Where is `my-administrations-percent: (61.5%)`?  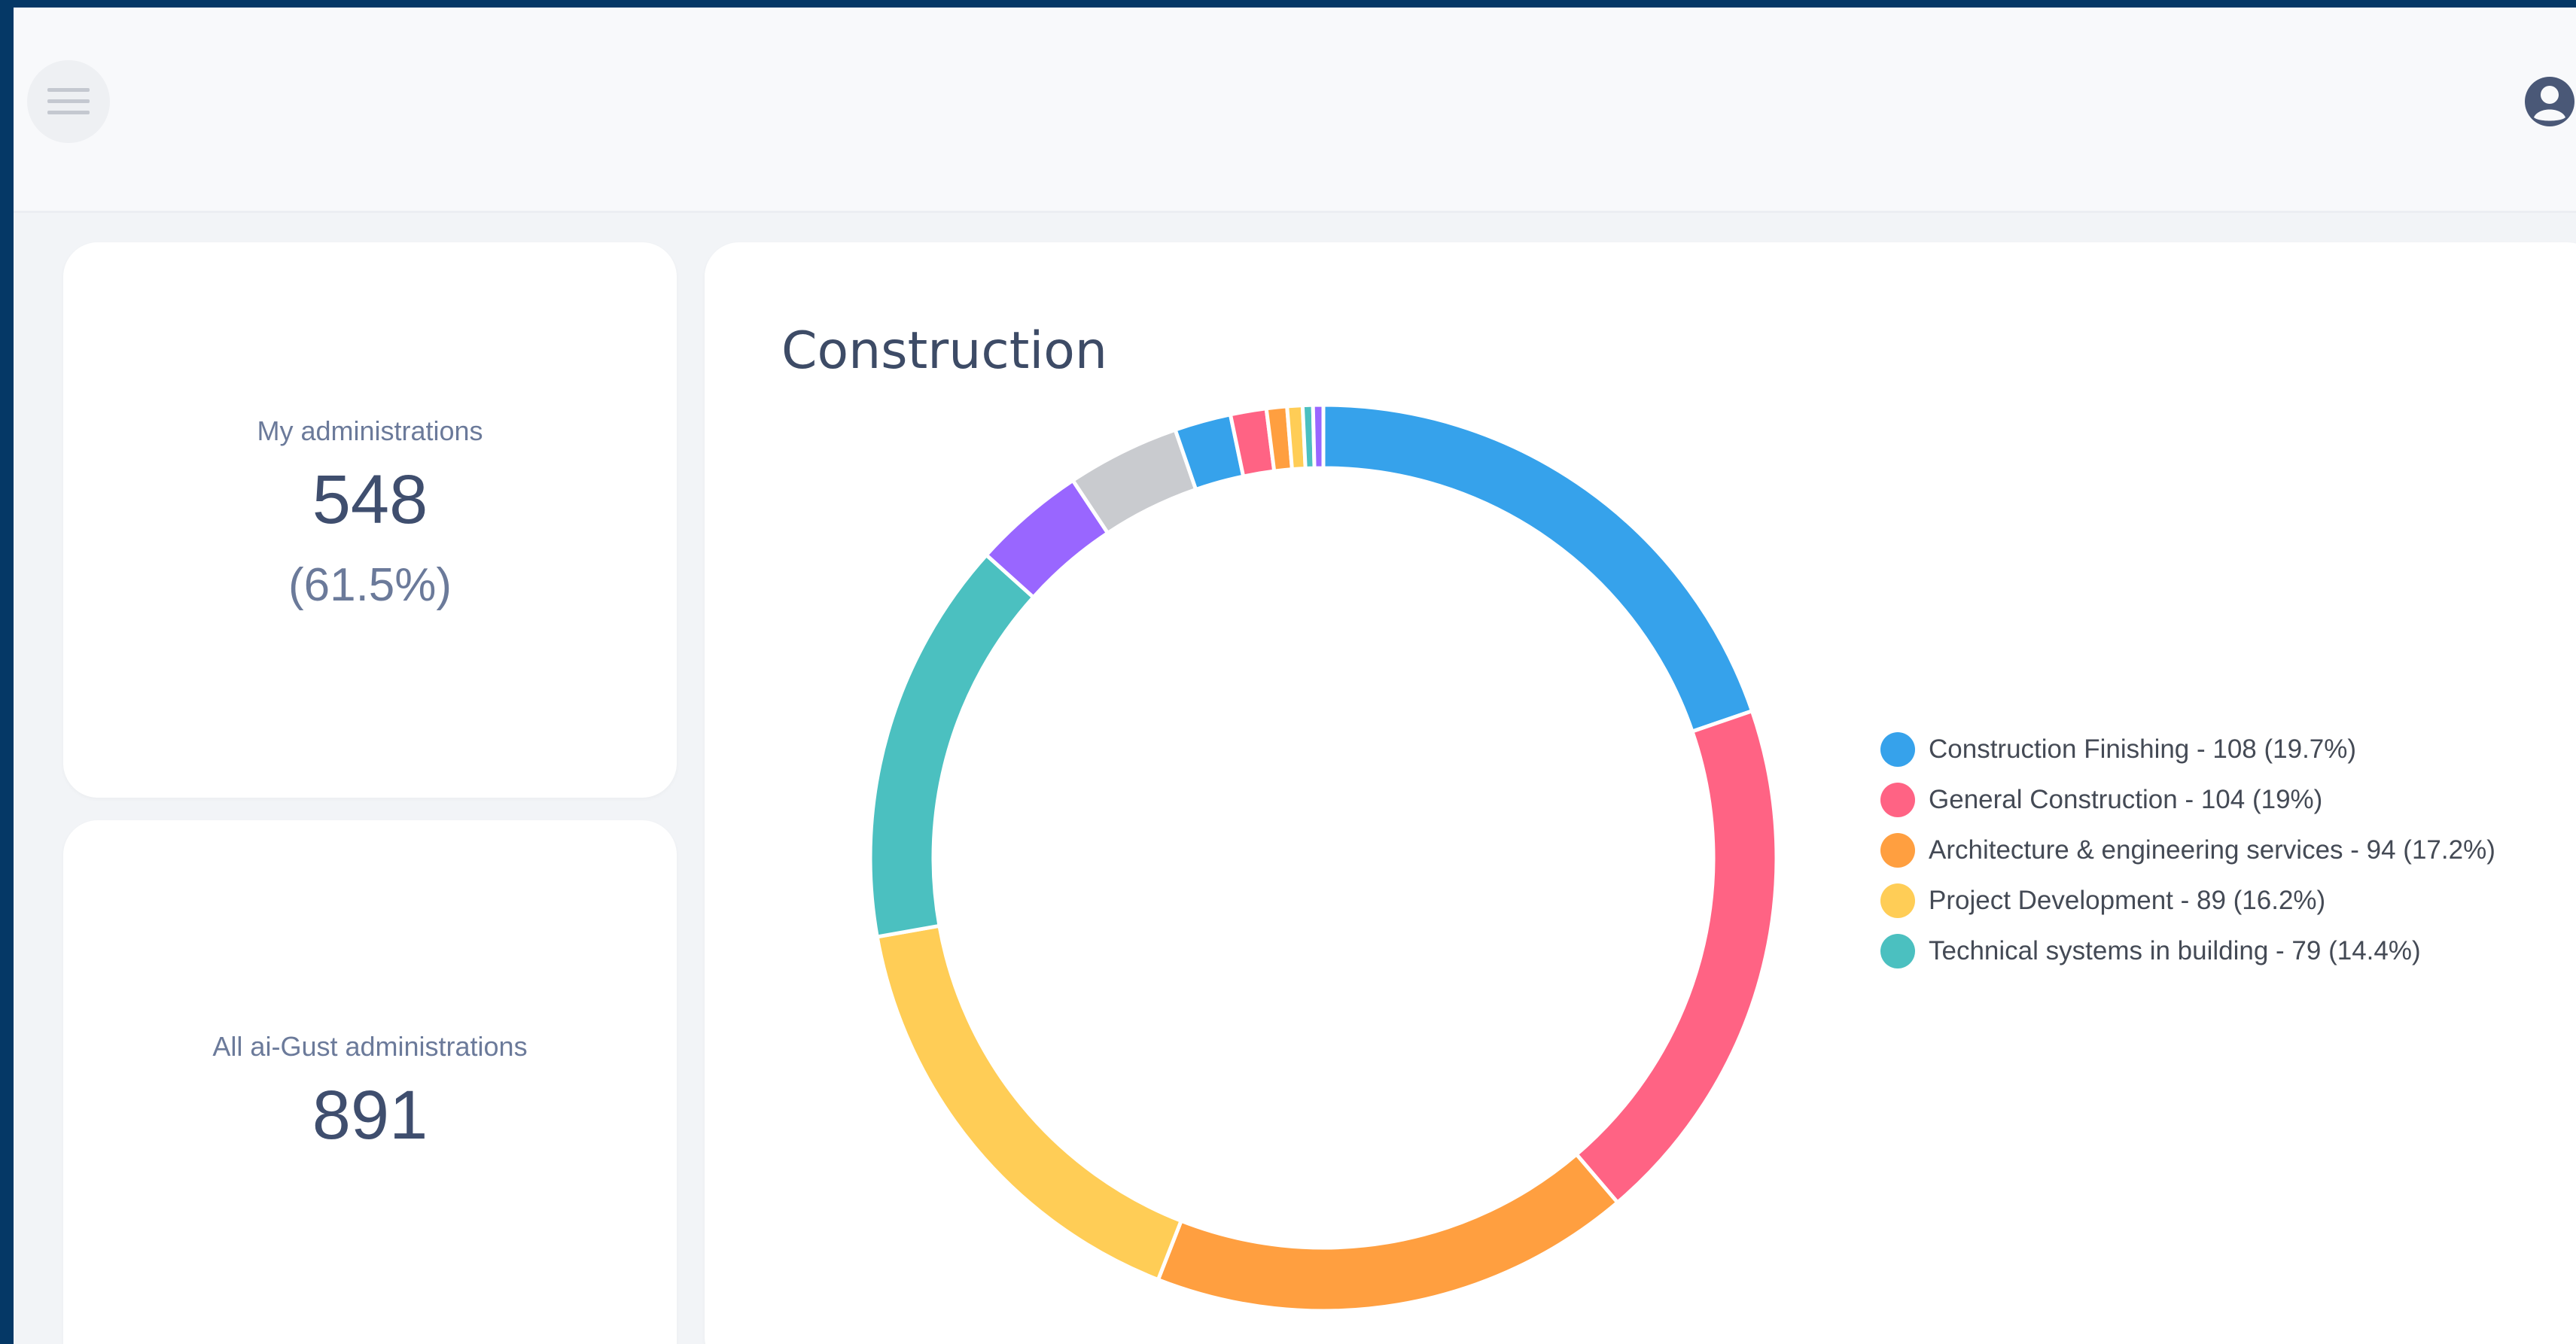 my-administrations-percent: (61.5%) is located at coordinates (370, 585).